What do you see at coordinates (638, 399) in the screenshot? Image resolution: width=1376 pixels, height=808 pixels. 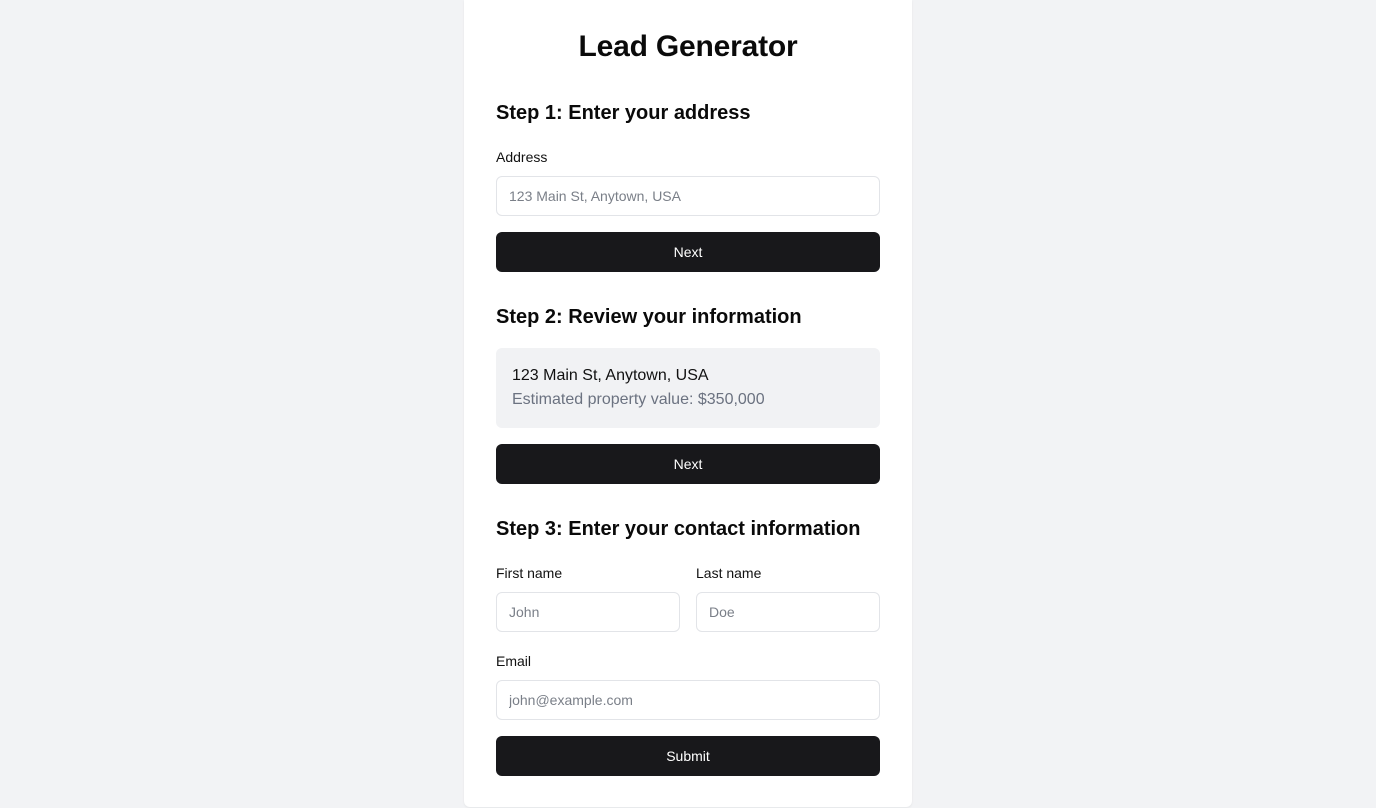 I see `estimated-value: Estimated property value: $350,000` at bounding box center [638, 399].